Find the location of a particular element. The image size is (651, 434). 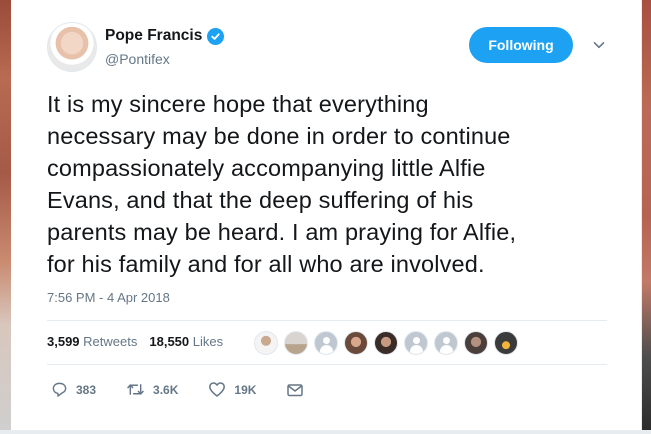

like-action: 19K is located at coordinates (232, 389).